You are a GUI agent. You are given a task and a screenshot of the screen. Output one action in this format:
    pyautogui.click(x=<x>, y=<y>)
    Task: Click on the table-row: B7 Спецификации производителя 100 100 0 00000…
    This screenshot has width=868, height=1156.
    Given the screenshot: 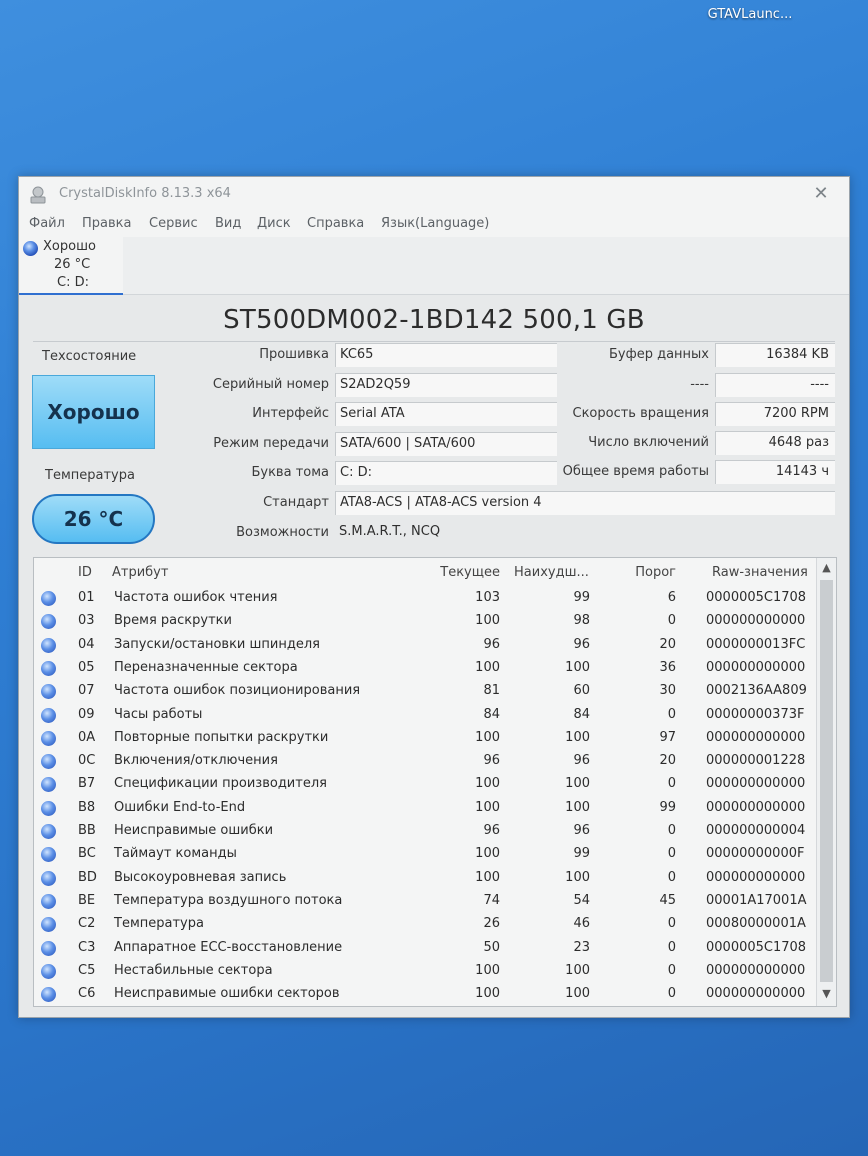 What is the action you would take?
    pyautogui.click(x=424, y=784)
    